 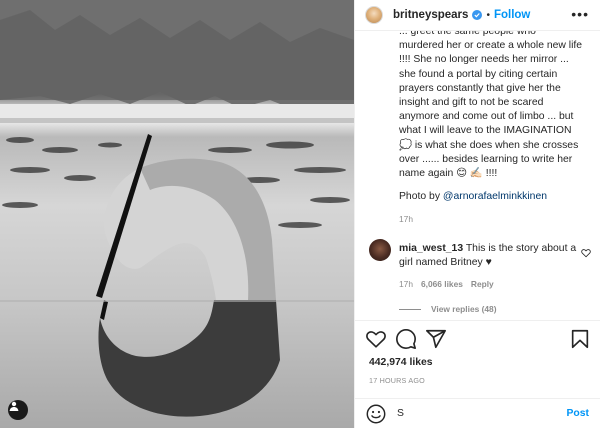 What do you see at coordinates (401, 362) in the screenshot?
I see `likes-count: 442,974 likes` at bounding box center [401, 362].